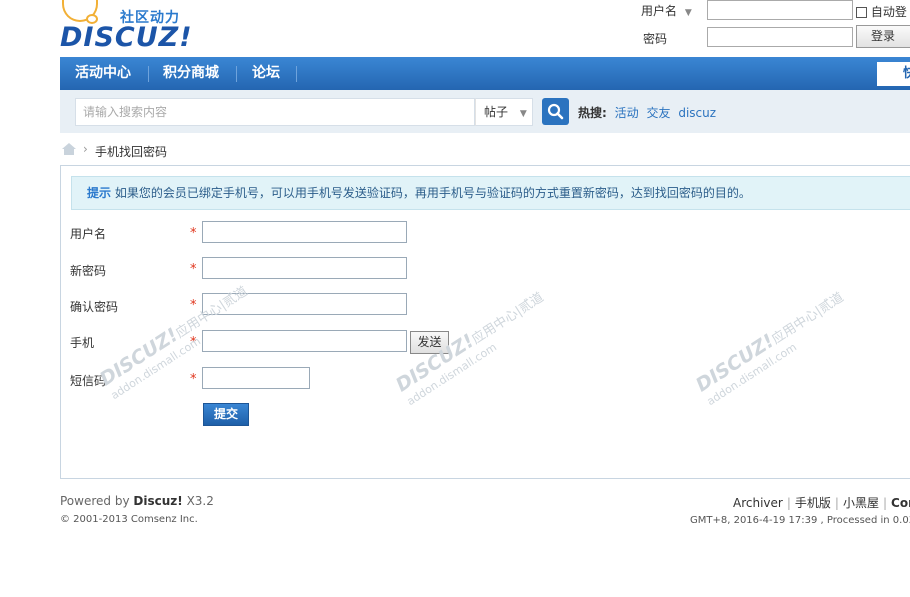  Describe the element at coordinates (129, 519) in the screenshot. I see `copyright: © 2001-2013 Comsenz Inc.` at that location.